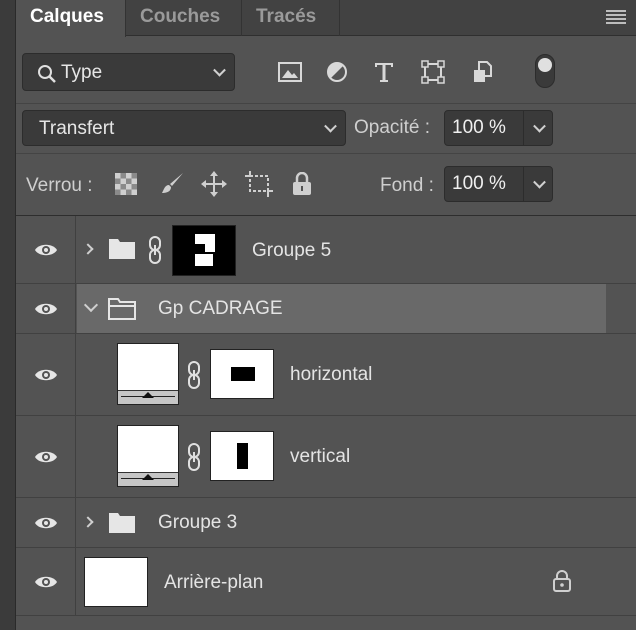  I want to click on layer-row-horizontal: horizontal, so click(326, 375).